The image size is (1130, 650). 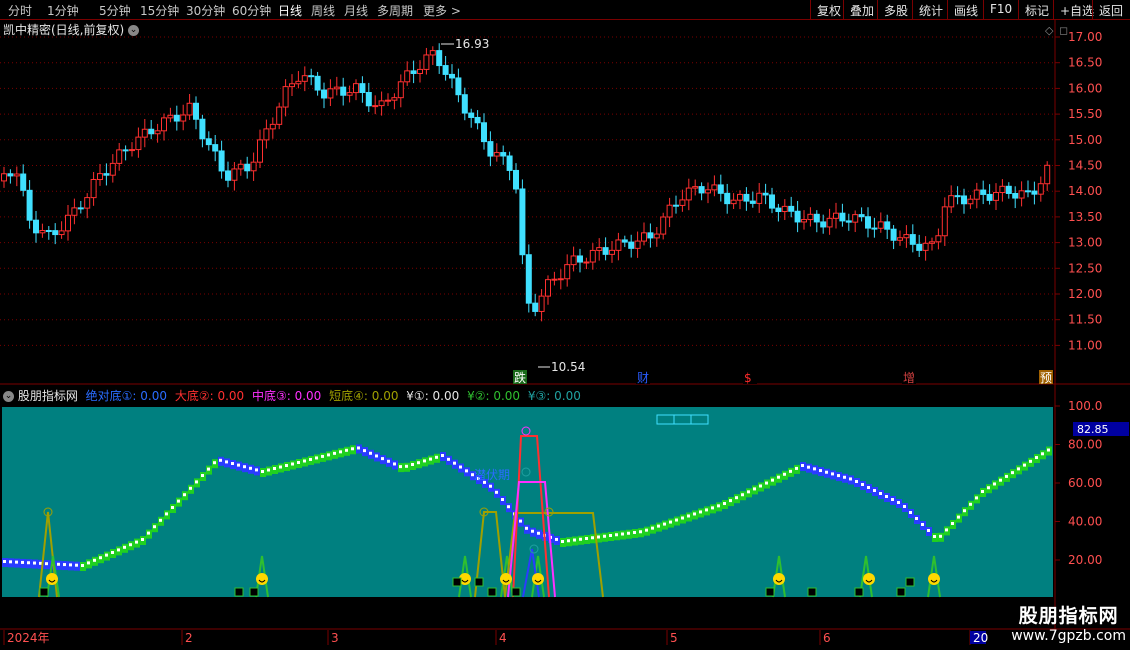 What do you see at coordinates (520, 377) in the screenshot?
I see `event-marker: 跌` at bounding box center [520, 377].